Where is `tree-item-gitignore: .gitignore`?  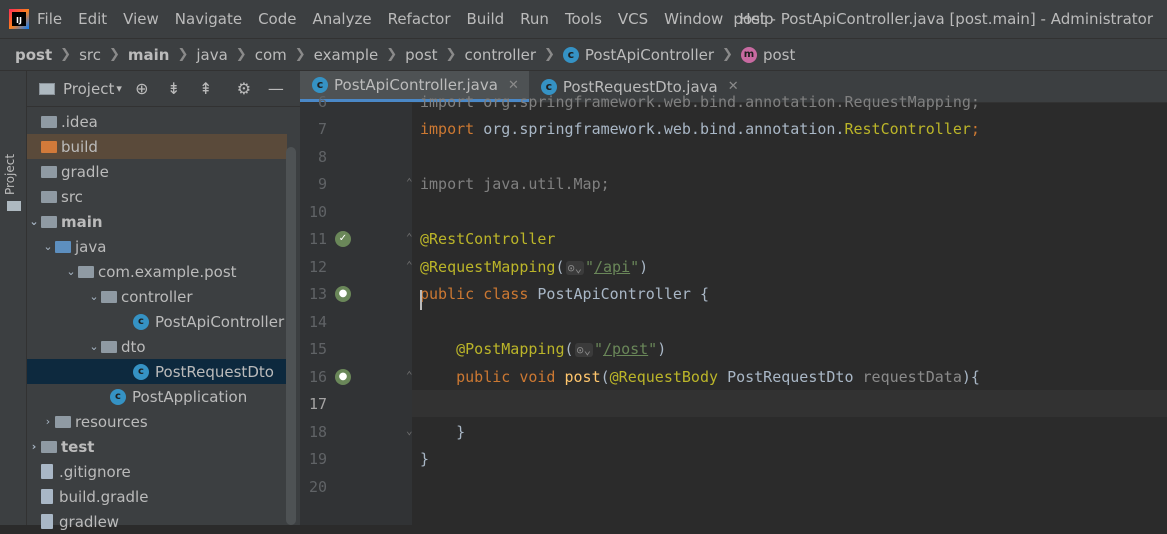
tree-item-gitignore: .gitignore is located at coordinates (157, 471).